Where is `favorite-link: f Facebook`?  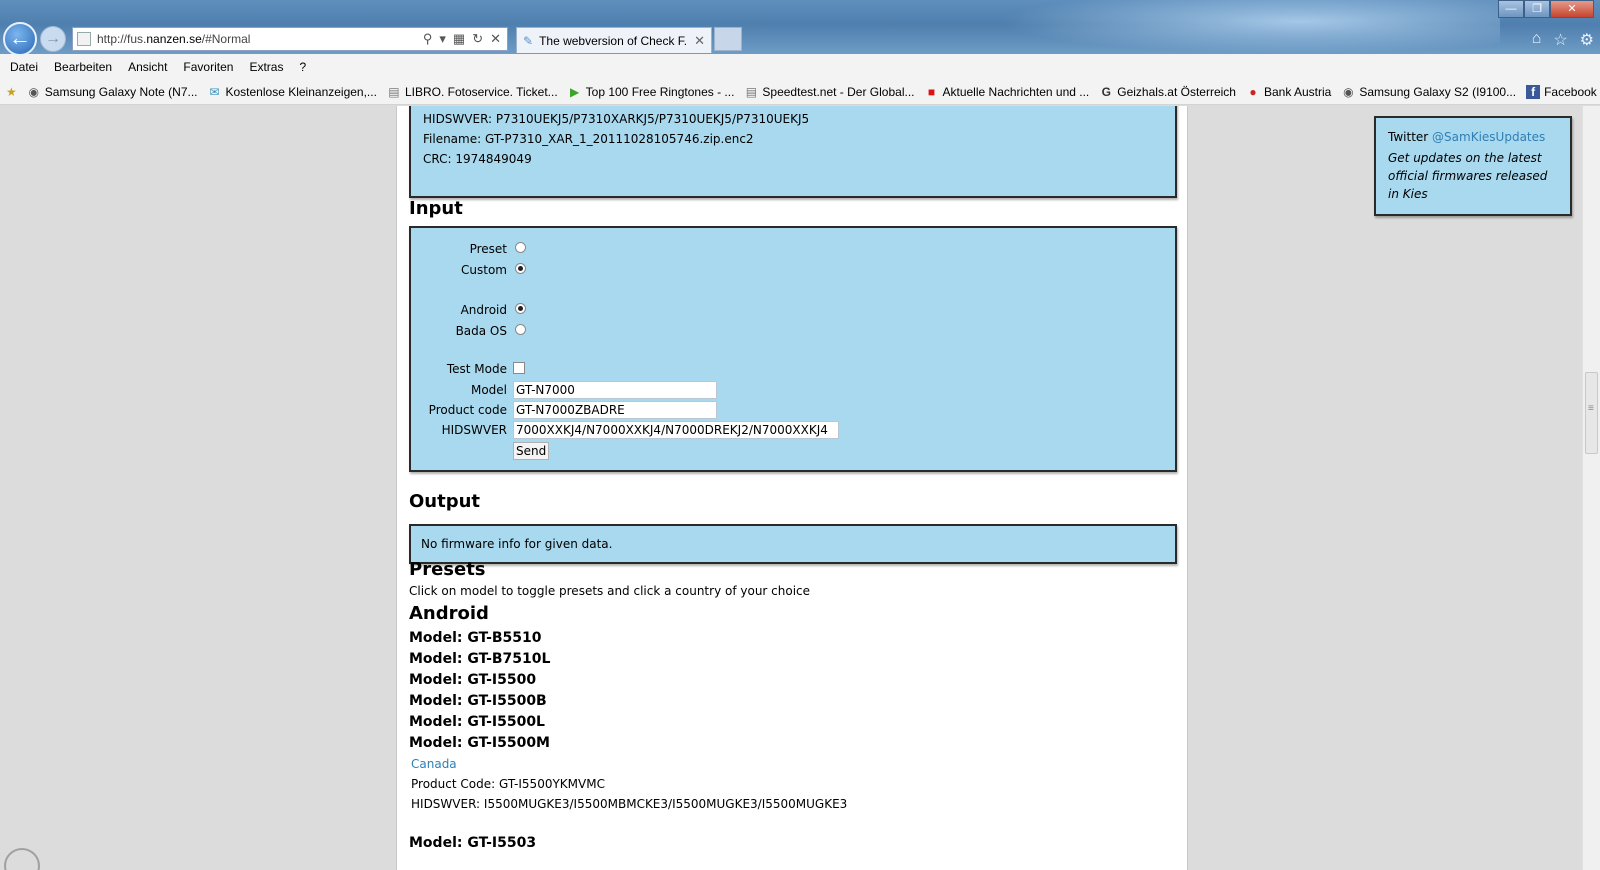
favorite-link: f Facebook is located at coordinates (1561, 91).